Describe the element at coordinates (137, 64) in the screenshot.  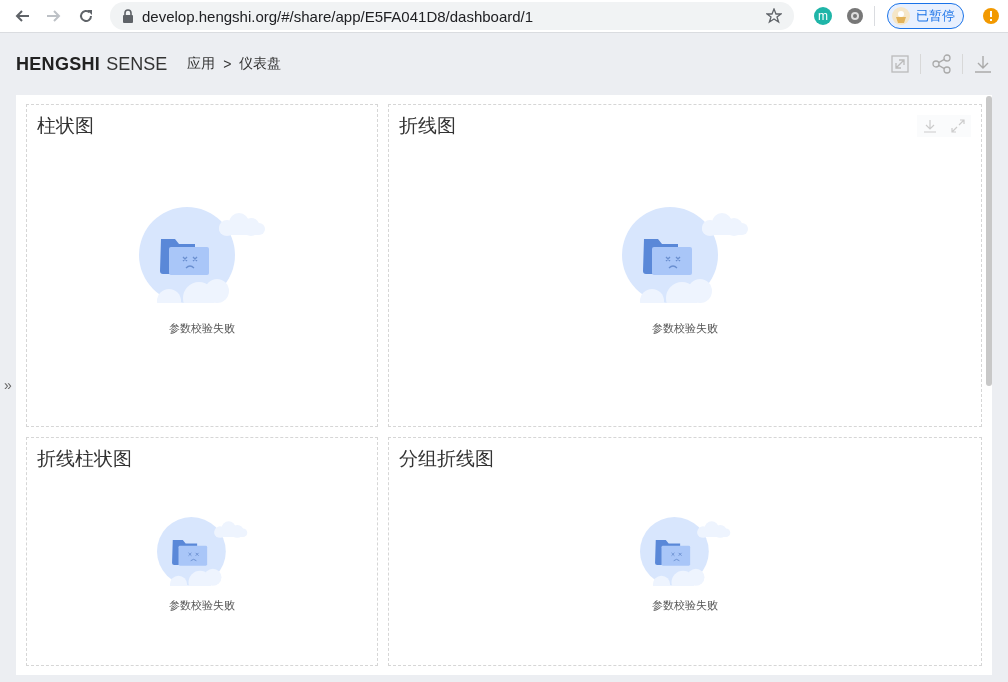
I see `brand-suffix: SENSE` at that location.